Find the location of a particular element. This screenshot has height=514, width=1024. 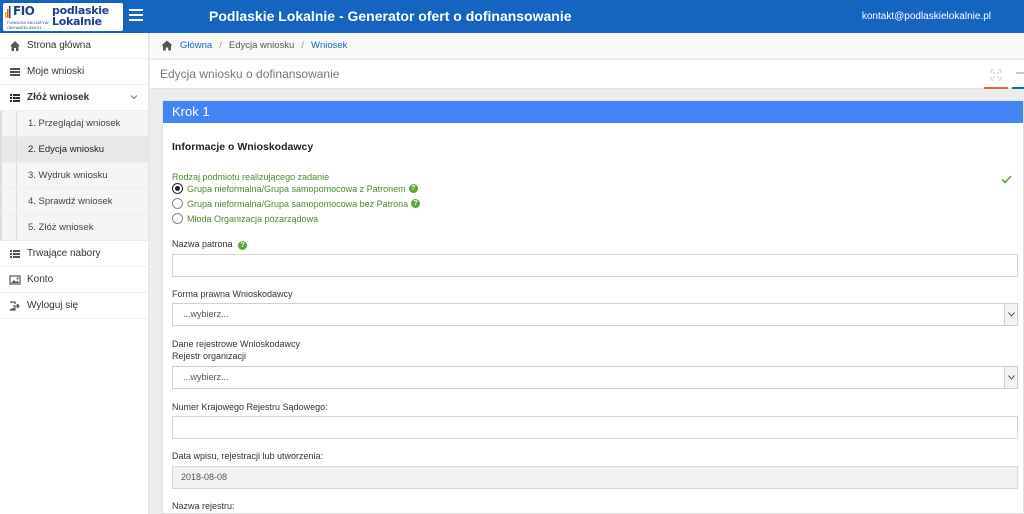

fio-logo-small-text: FUNDUSZ INICJATYW OBYWATELSKICH is located at coordinates (28, 25).